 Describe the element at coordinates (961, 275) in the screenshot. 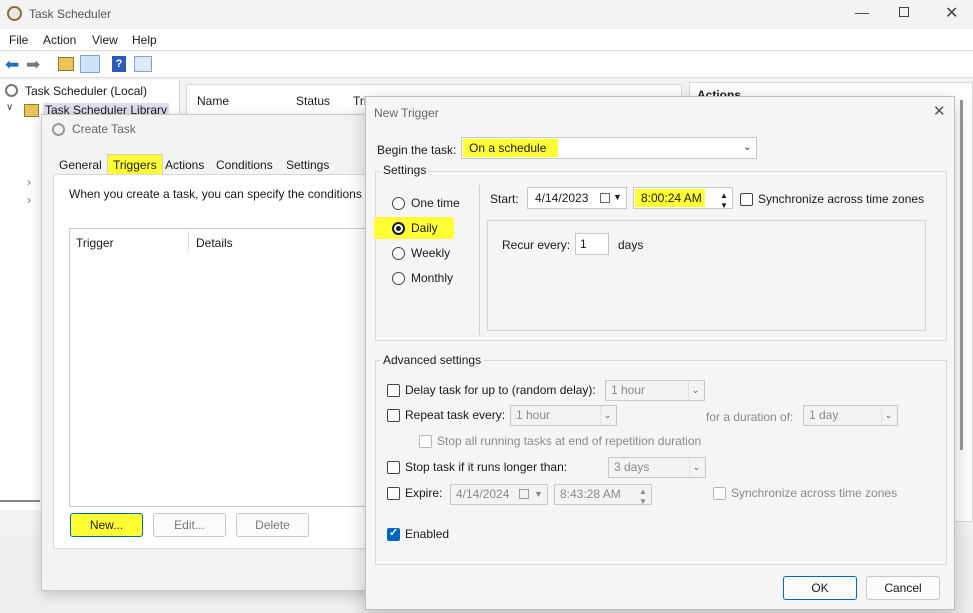

I see `actions-scrollbar` at that location.